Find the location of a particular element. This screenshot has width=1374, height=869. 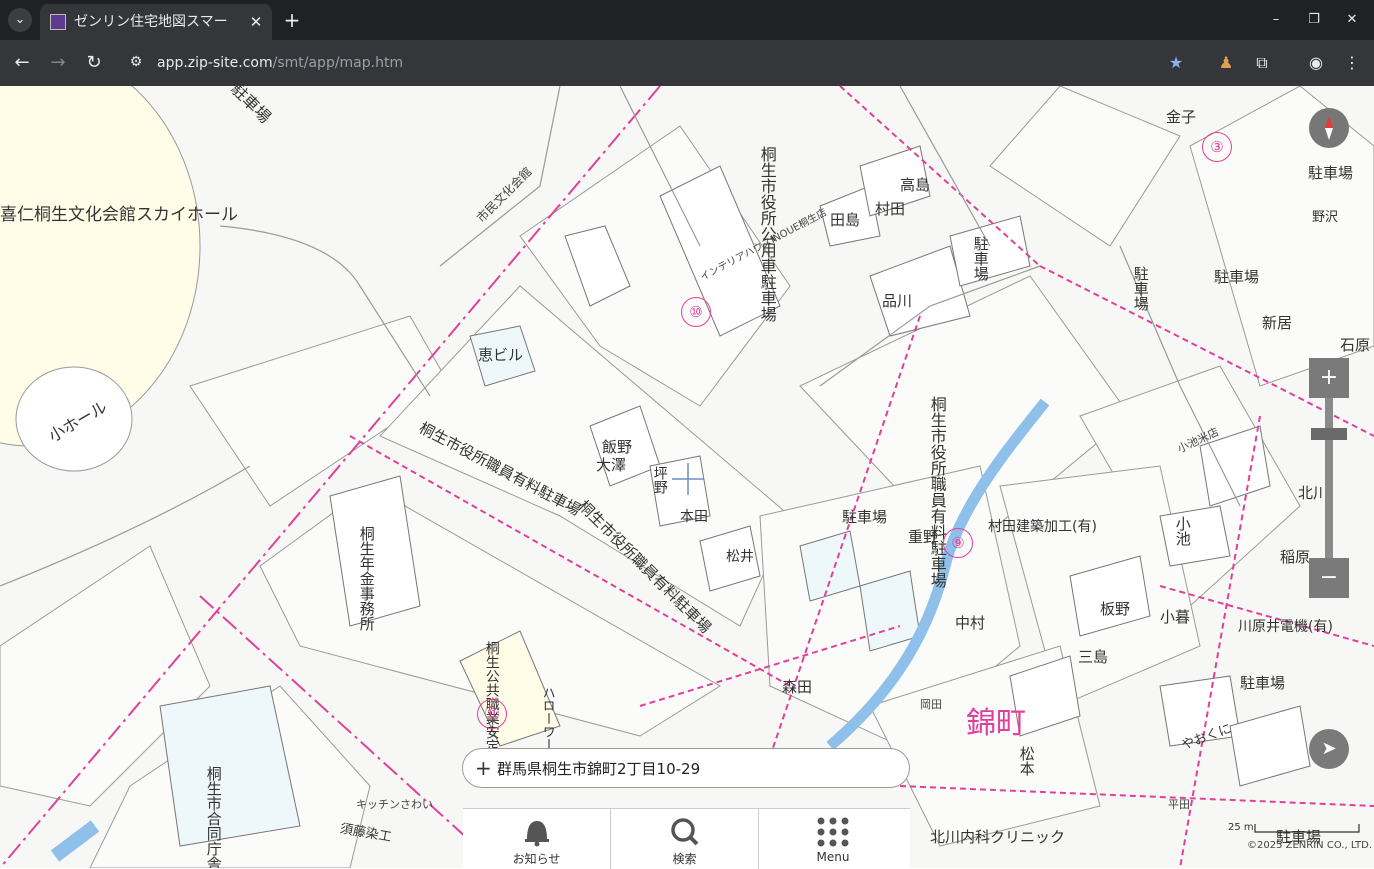

building-label: 稲原 is located at coordinates (1295, 557).